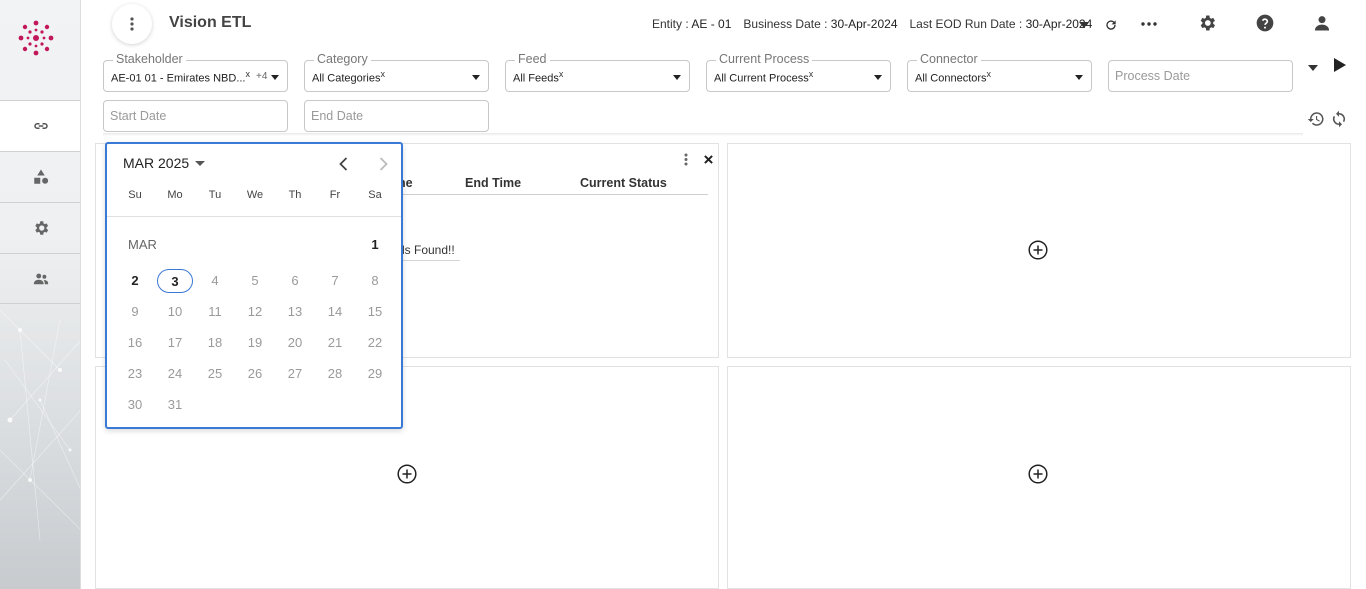 This screenshot has width=1366, height=589. I want to click on weekday-th: Th, so click(295, 195).